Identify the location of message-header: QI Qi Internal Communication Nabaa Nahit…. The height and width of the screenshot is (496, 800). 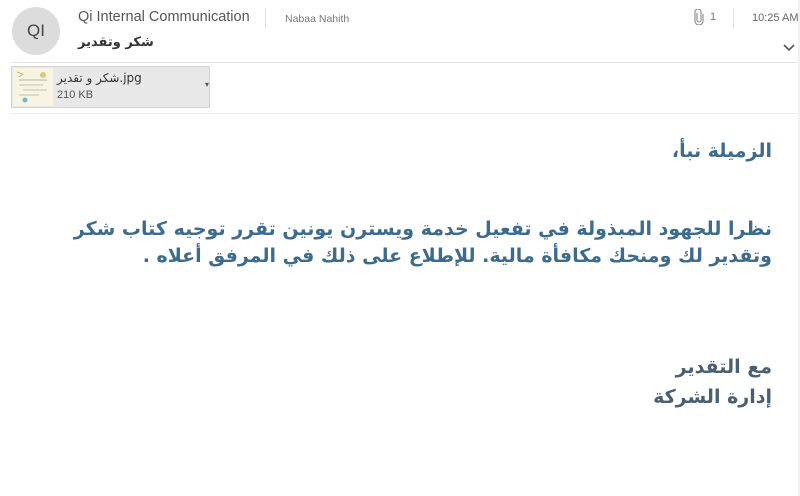
(400, 31).